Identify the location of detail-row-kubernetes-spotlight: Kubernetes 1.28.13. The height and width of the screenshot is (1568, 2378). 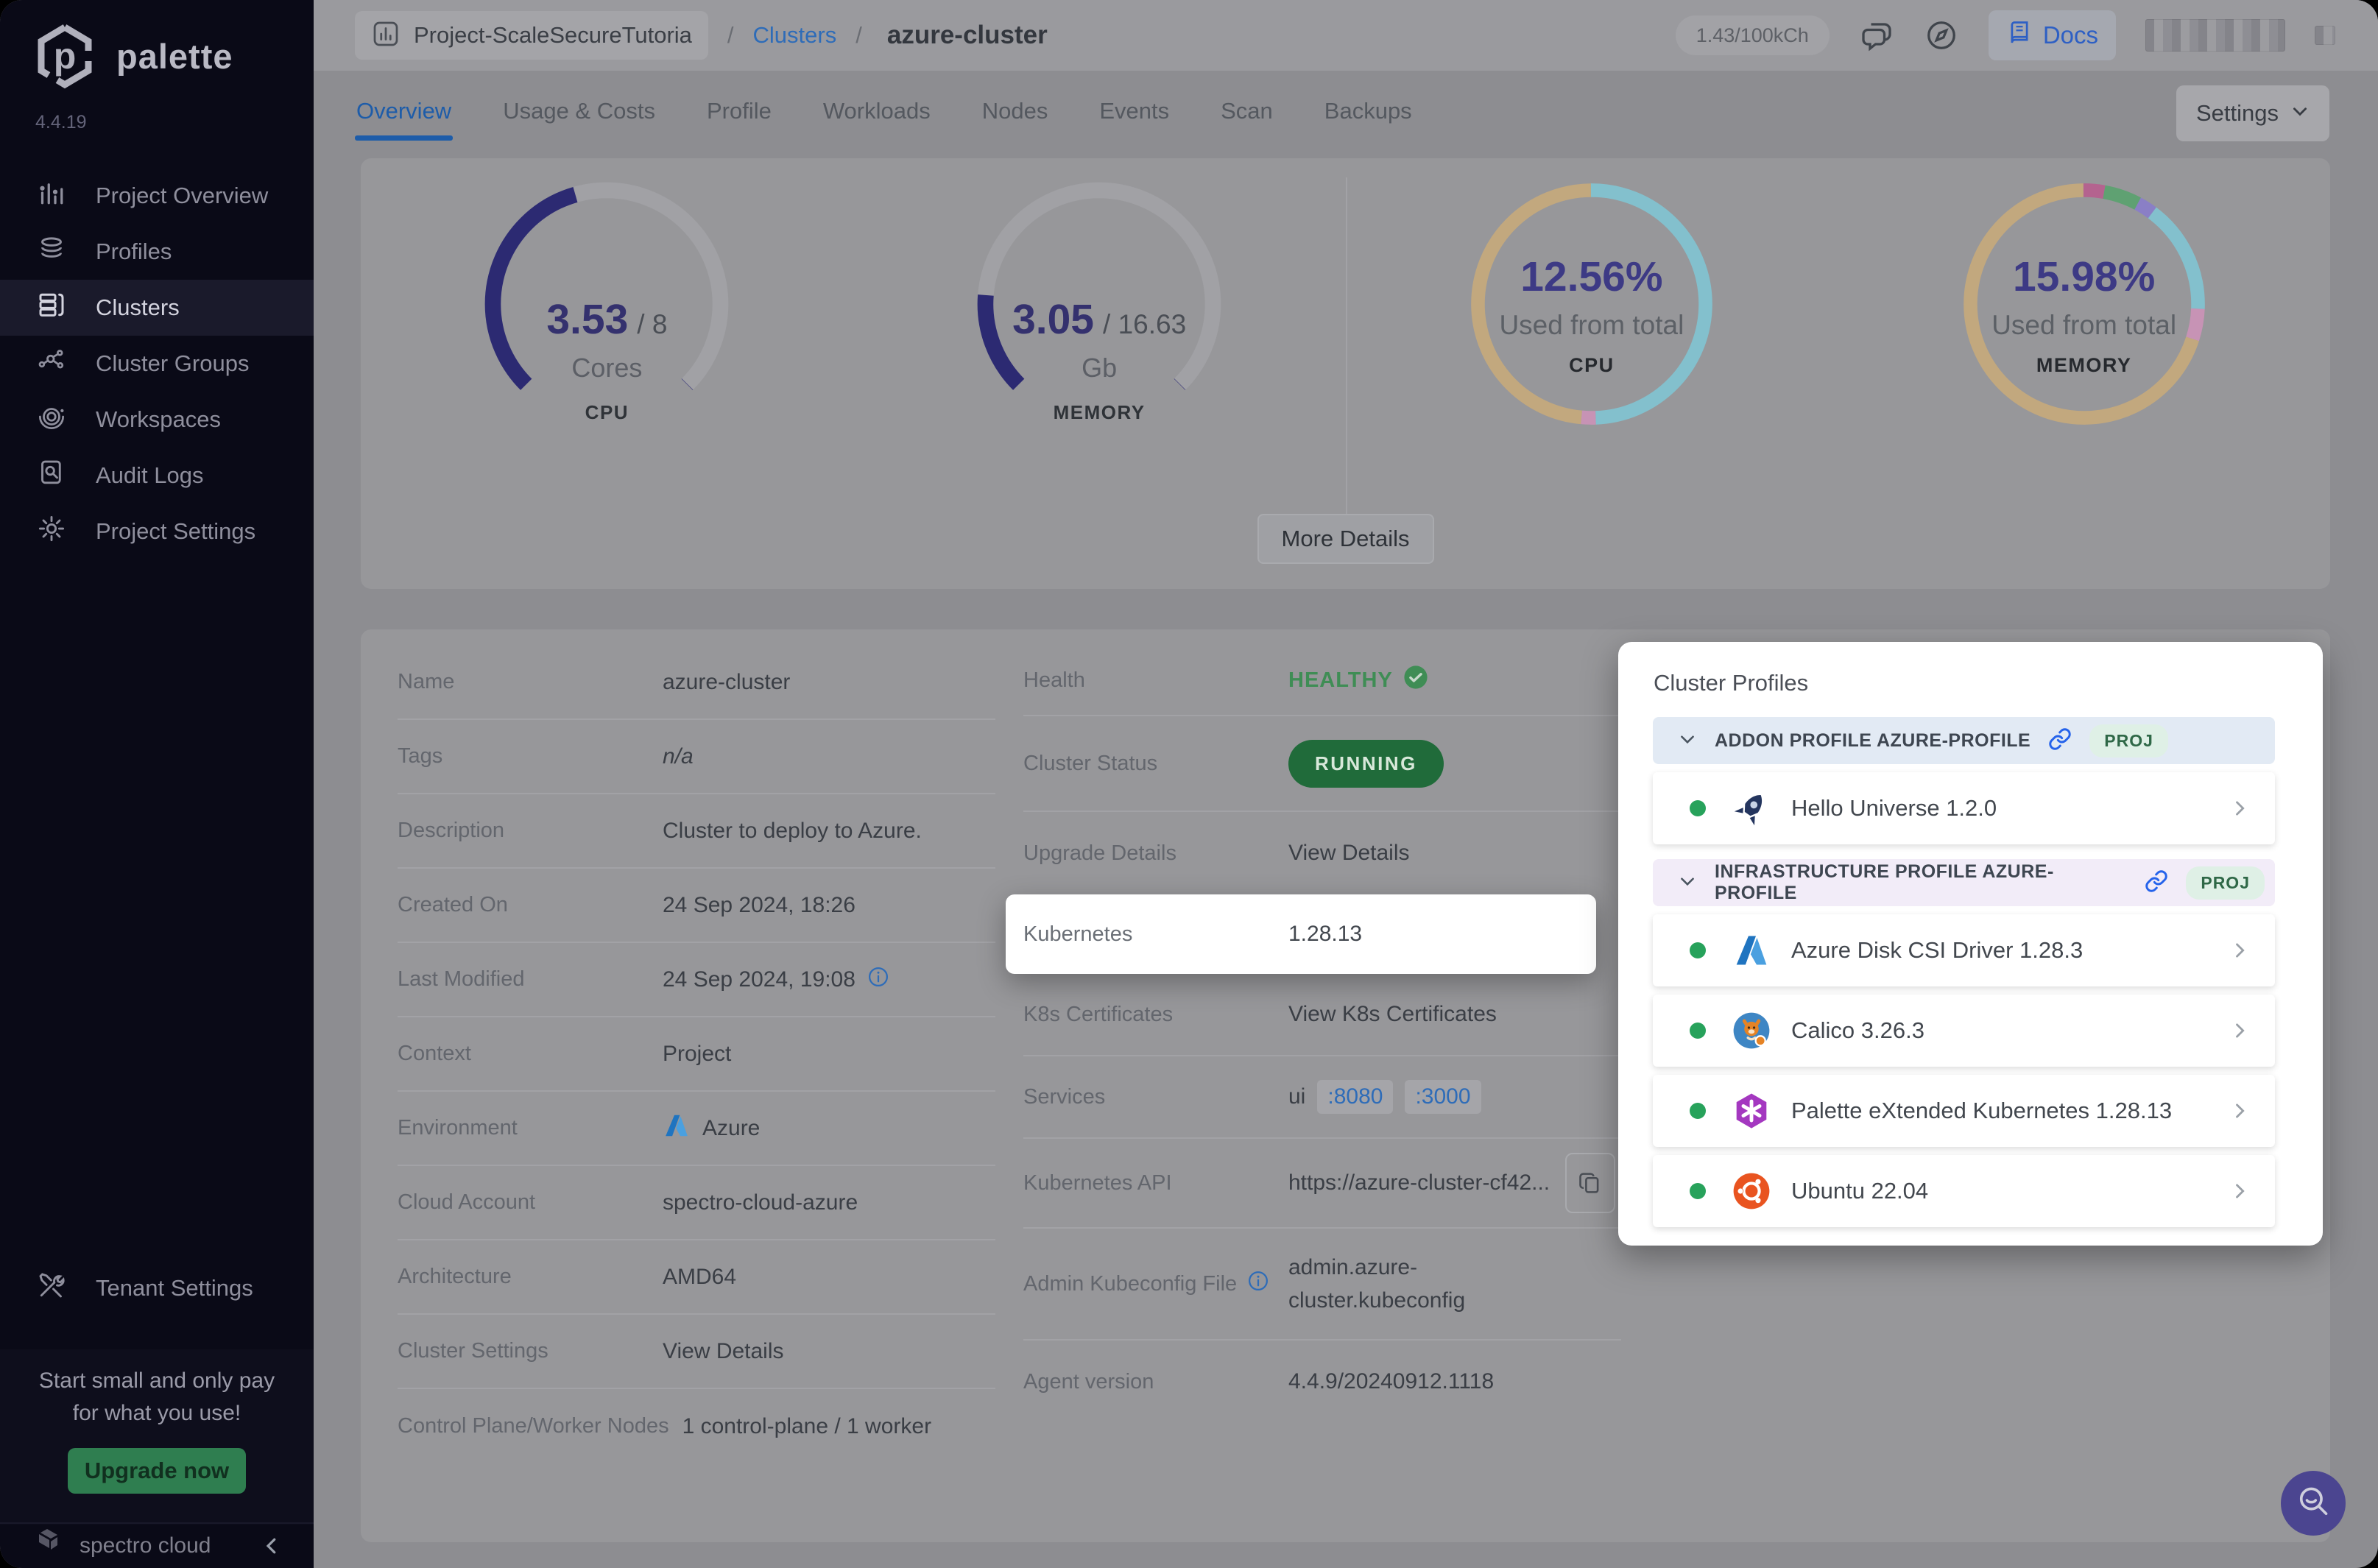
(1301, 934).